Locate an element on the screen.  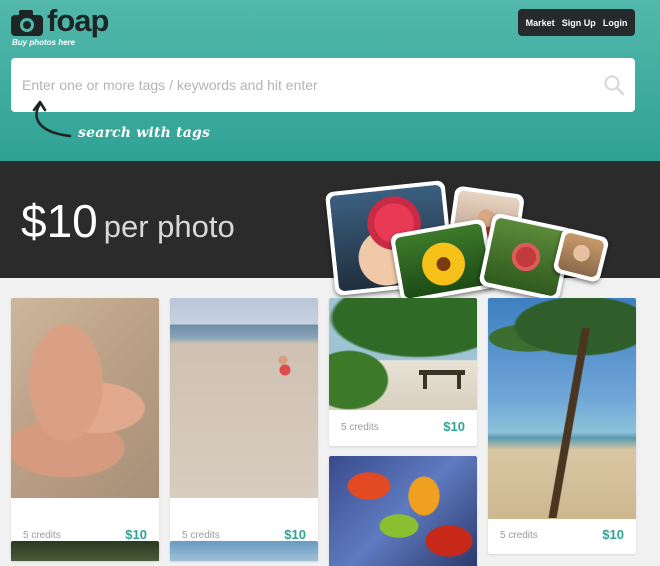
price-headline: $10 per photo is located at coordinates (128, 221).